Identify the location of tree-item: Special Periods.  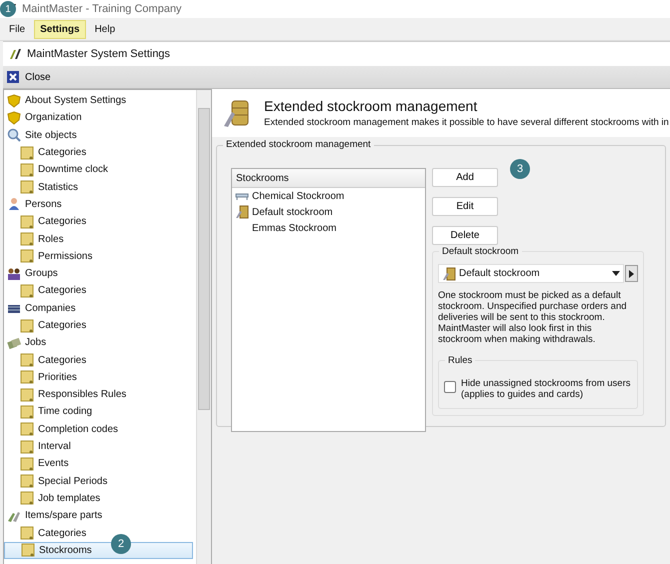
(100, 481).